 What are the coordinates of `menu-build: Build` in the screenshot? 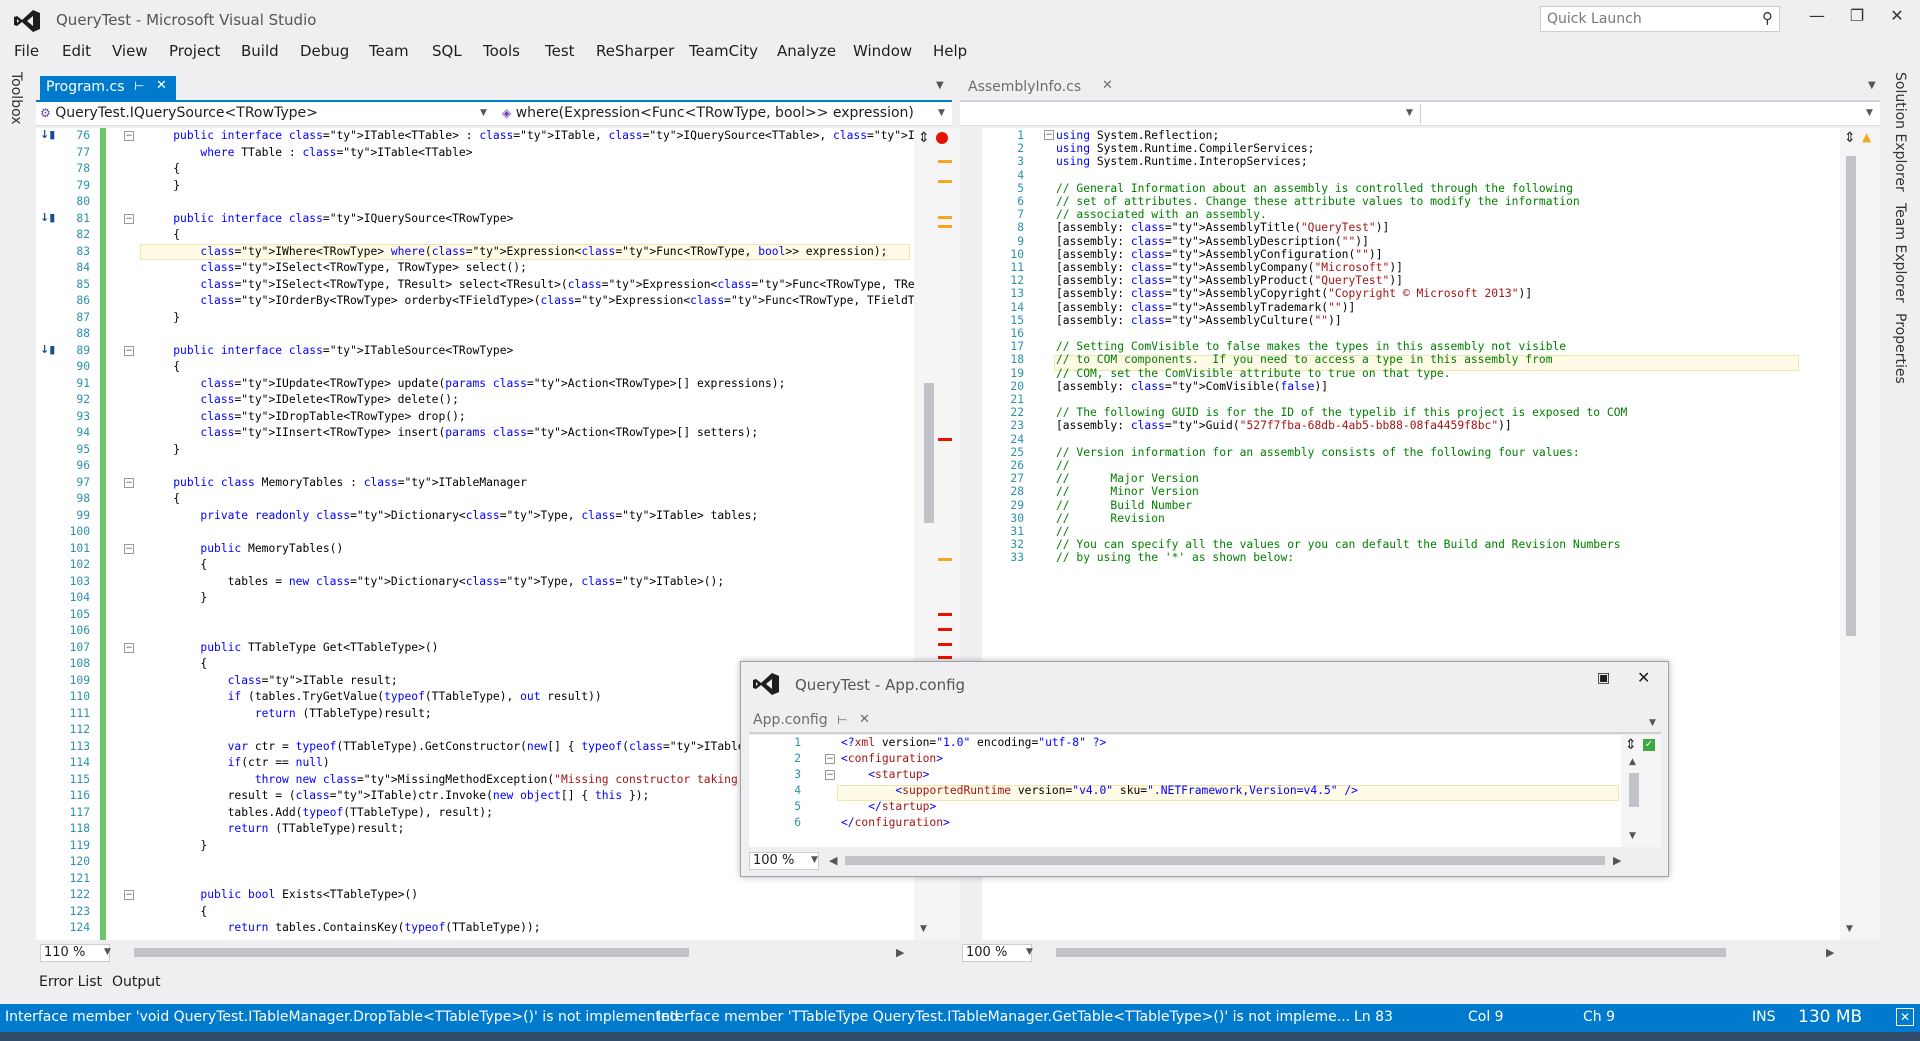 It's located at (260, 51).